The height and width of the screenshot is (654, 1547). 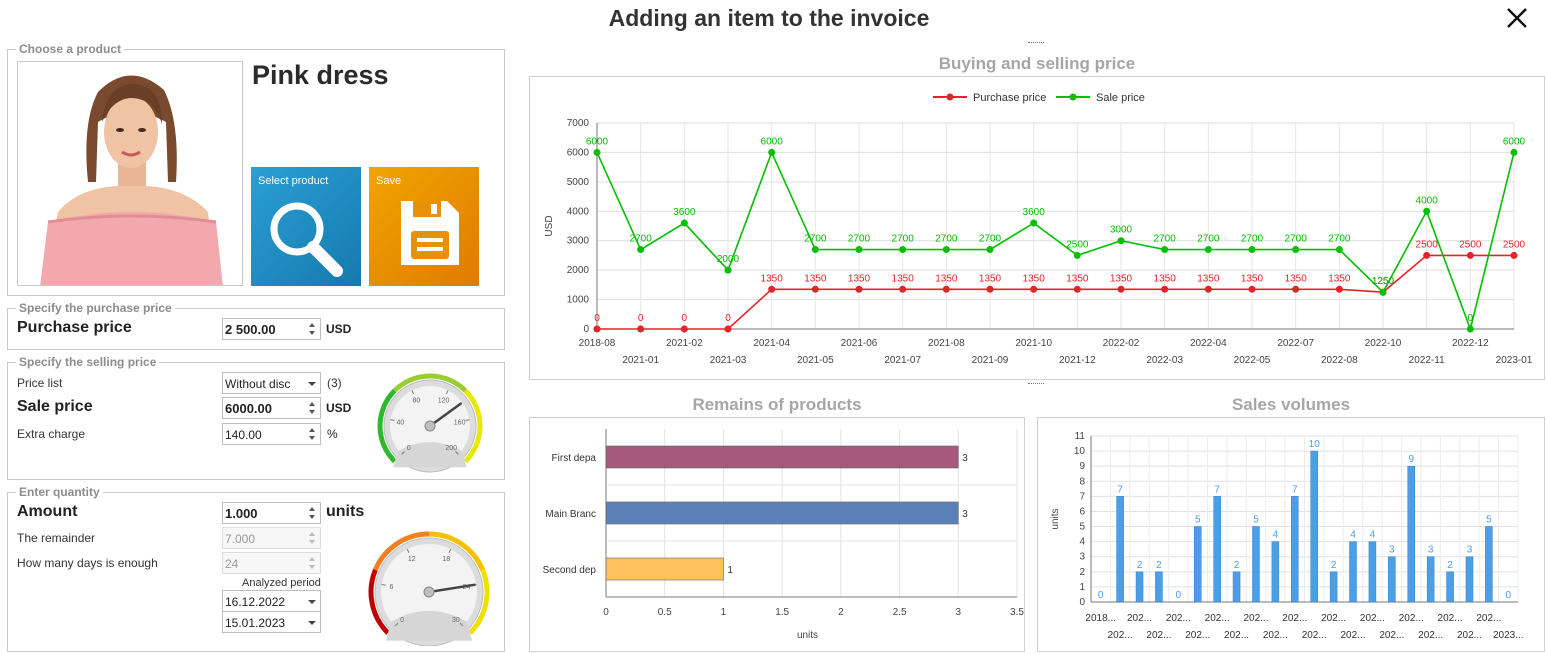 What do you see at coordinates (312, 408) in the screenshot?
I see `sale-price-spinner` at bounding box center [312, 408].